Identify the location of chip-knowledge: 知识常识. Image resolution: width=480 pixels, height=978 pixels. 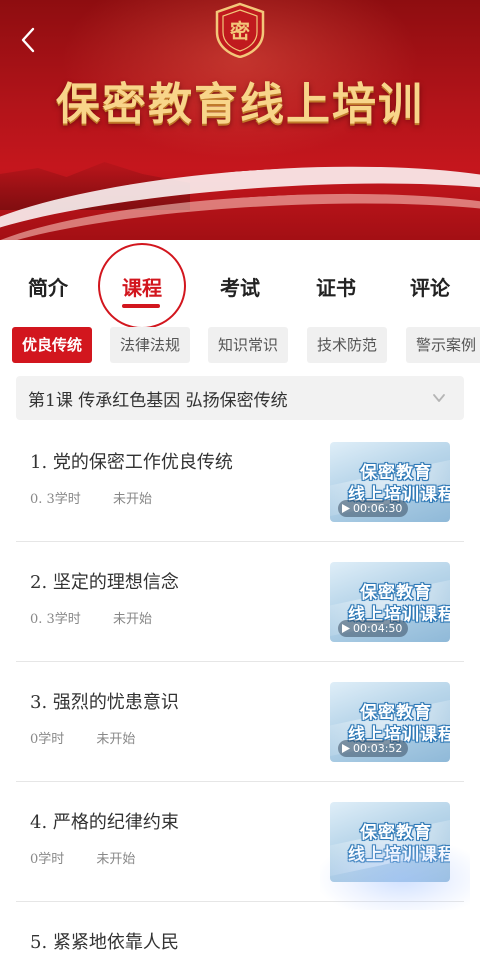
(248, 345).